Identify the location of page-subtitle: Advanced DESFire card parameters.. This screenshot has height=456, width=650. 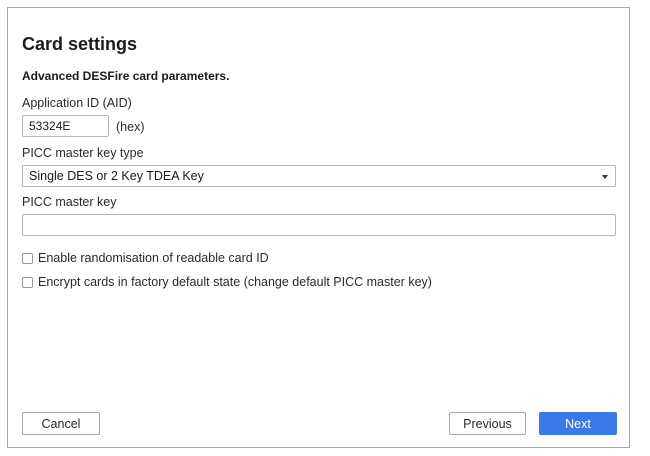
(126, 76).